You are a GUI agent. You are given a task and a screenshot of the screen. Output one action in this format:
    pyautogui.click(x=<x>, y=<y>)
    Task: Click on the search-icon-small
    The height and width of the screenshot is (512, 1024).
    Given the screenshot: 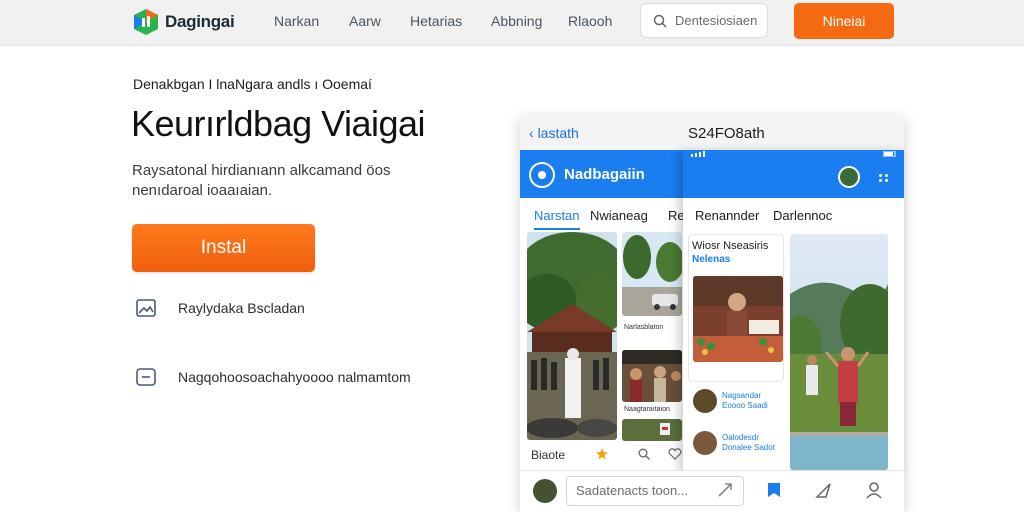 What is the action you would take?
    pyautogui.click(x=644, y=454)
    